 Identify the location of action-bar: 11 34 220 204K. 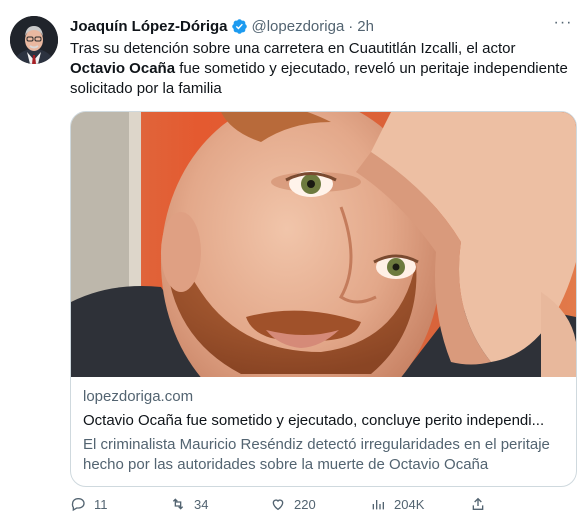
(290, 504).